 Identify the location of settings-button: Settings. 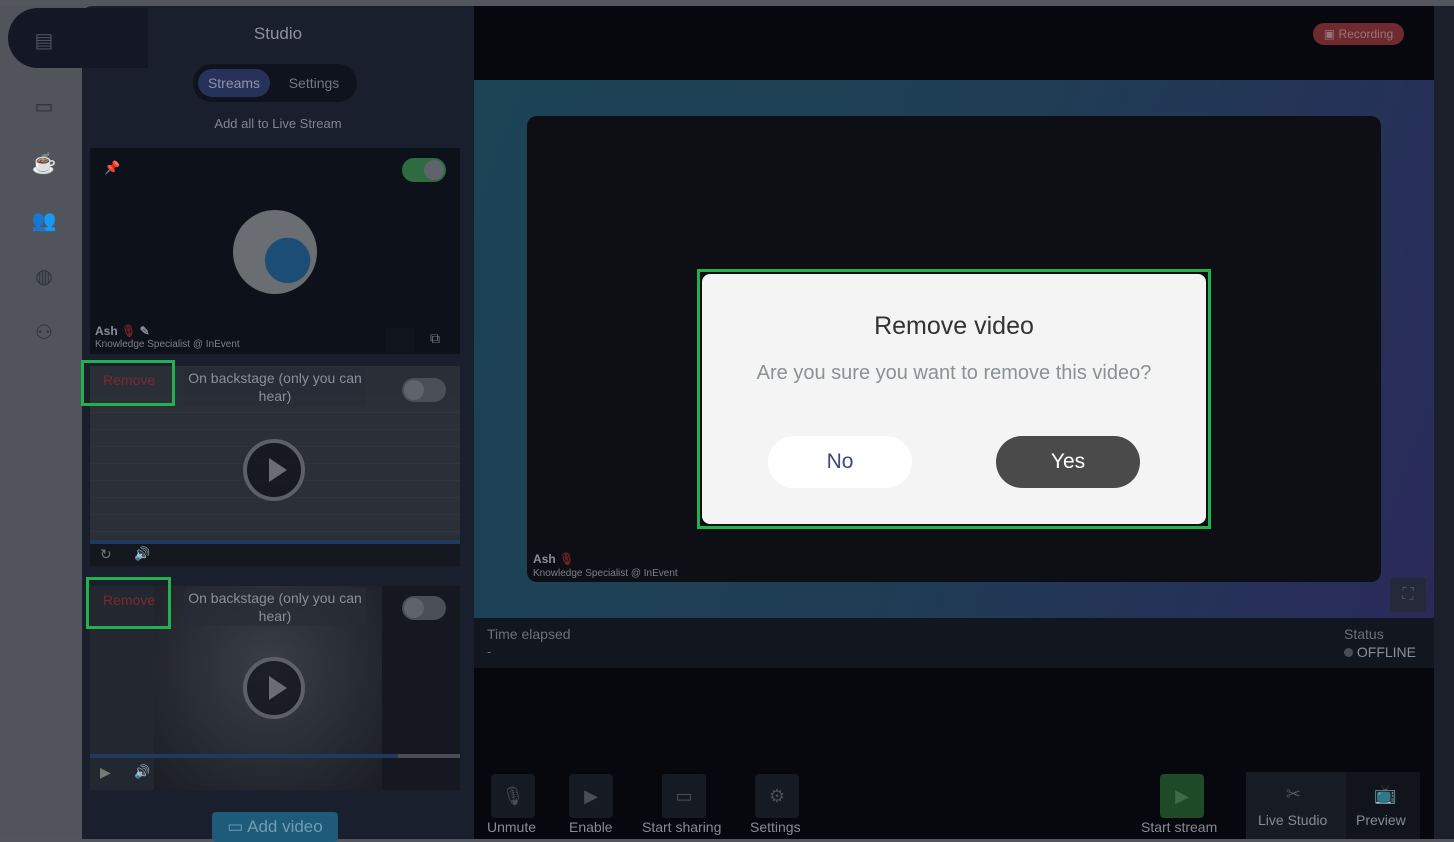
(775, 827).